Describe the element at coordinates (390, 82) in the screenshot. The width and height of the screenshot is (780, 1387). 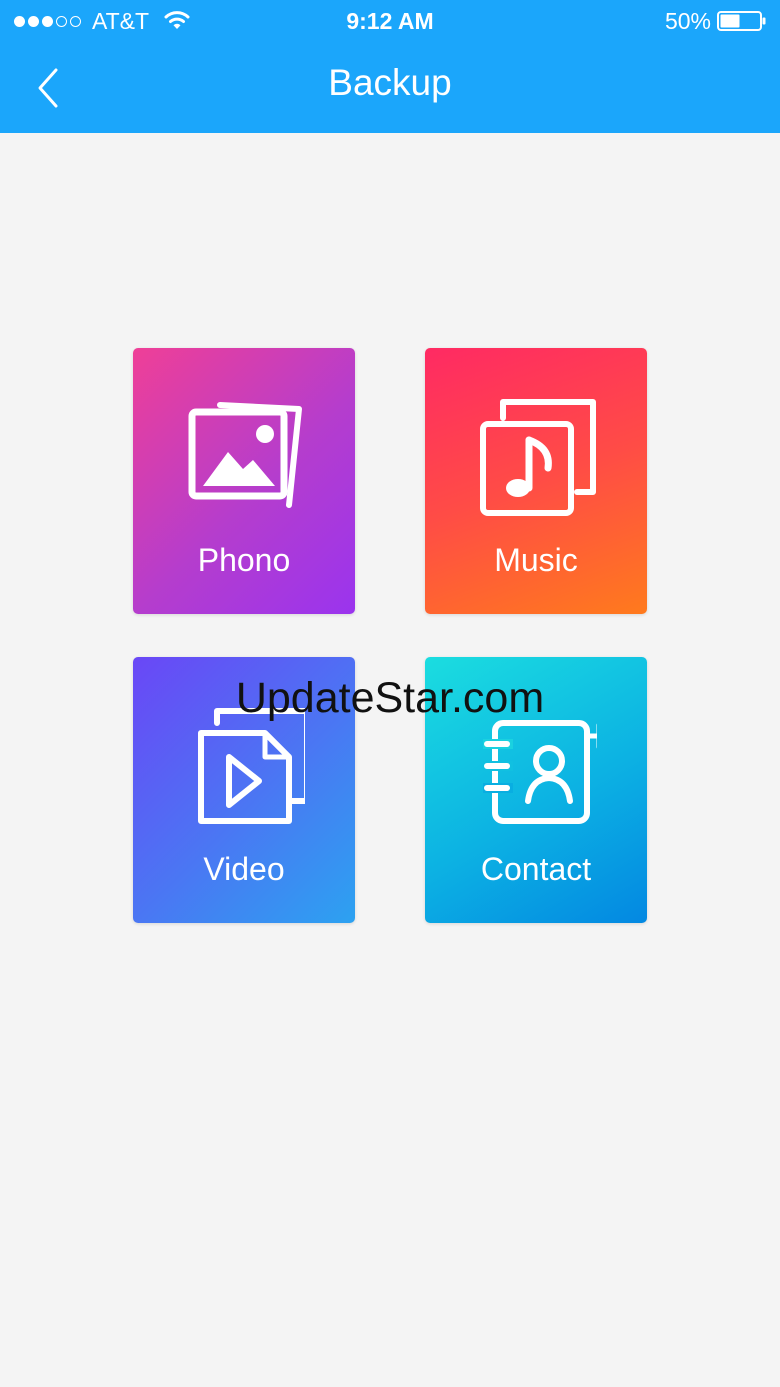
I see `page-title: Backup` at that location.